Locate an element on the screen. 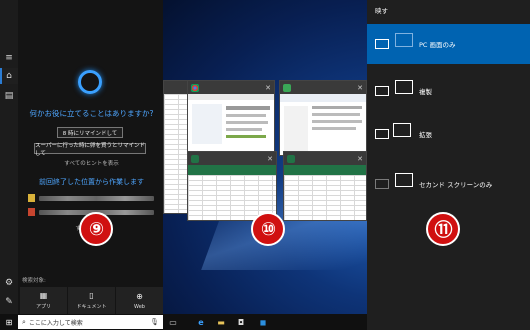  option-pc-screen-only: PC 画面のみ is located at coordinates (448, 44).